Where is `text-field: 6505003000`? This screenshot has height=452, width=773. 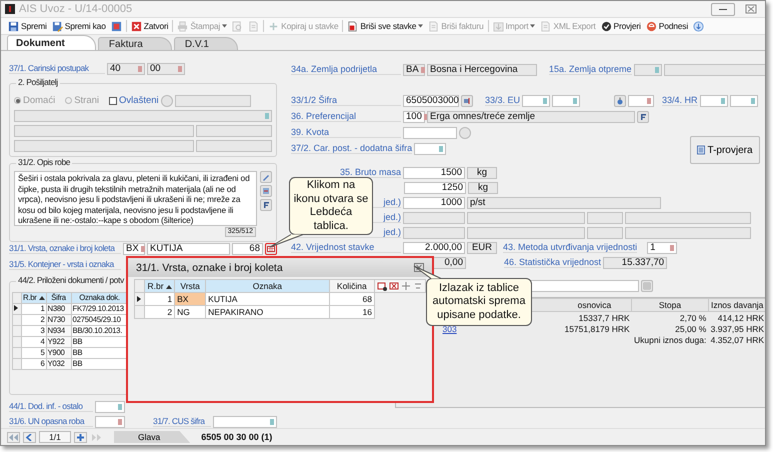
text-field: 6505003000 is located at coordinates (431, 100).